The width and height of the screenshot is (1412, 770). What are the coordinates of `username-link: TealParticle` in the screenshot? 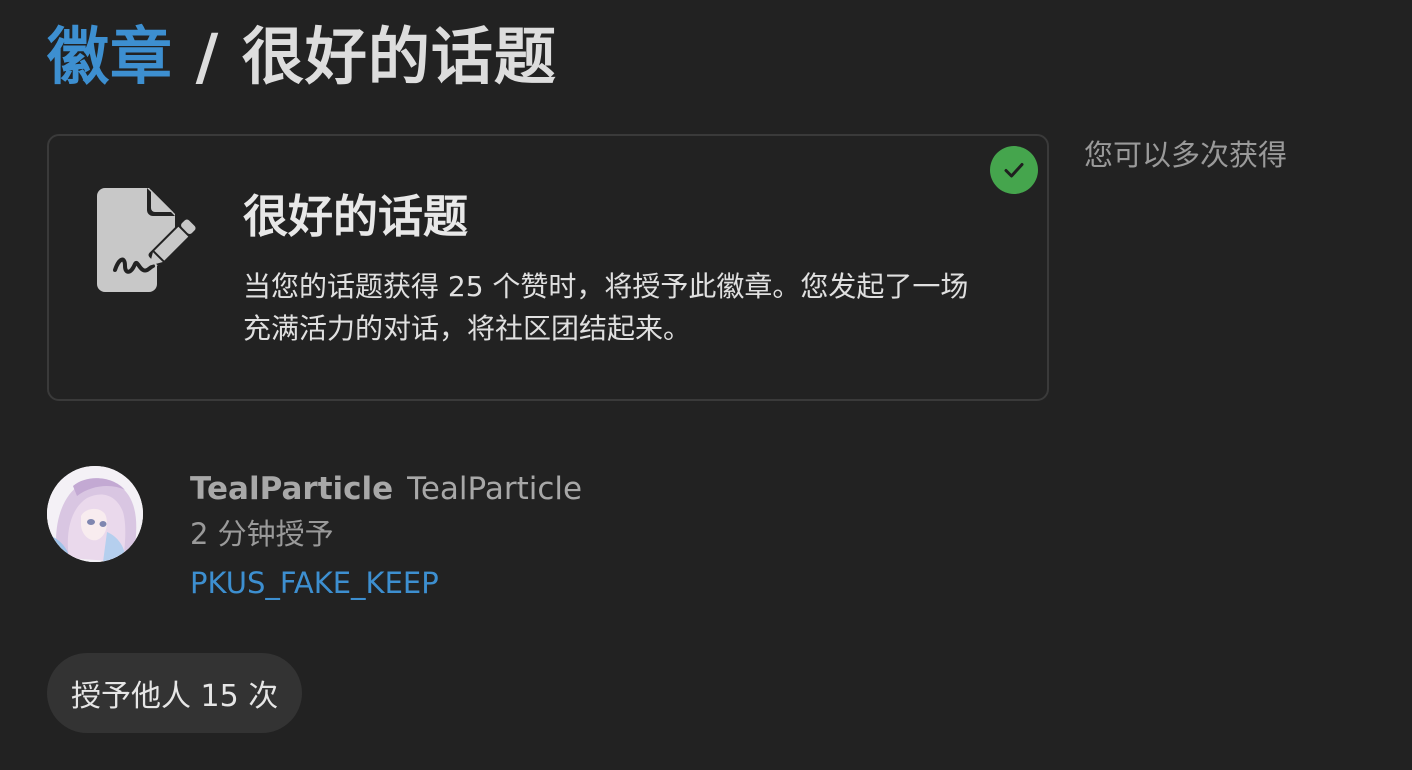 It's located at (291, 489).